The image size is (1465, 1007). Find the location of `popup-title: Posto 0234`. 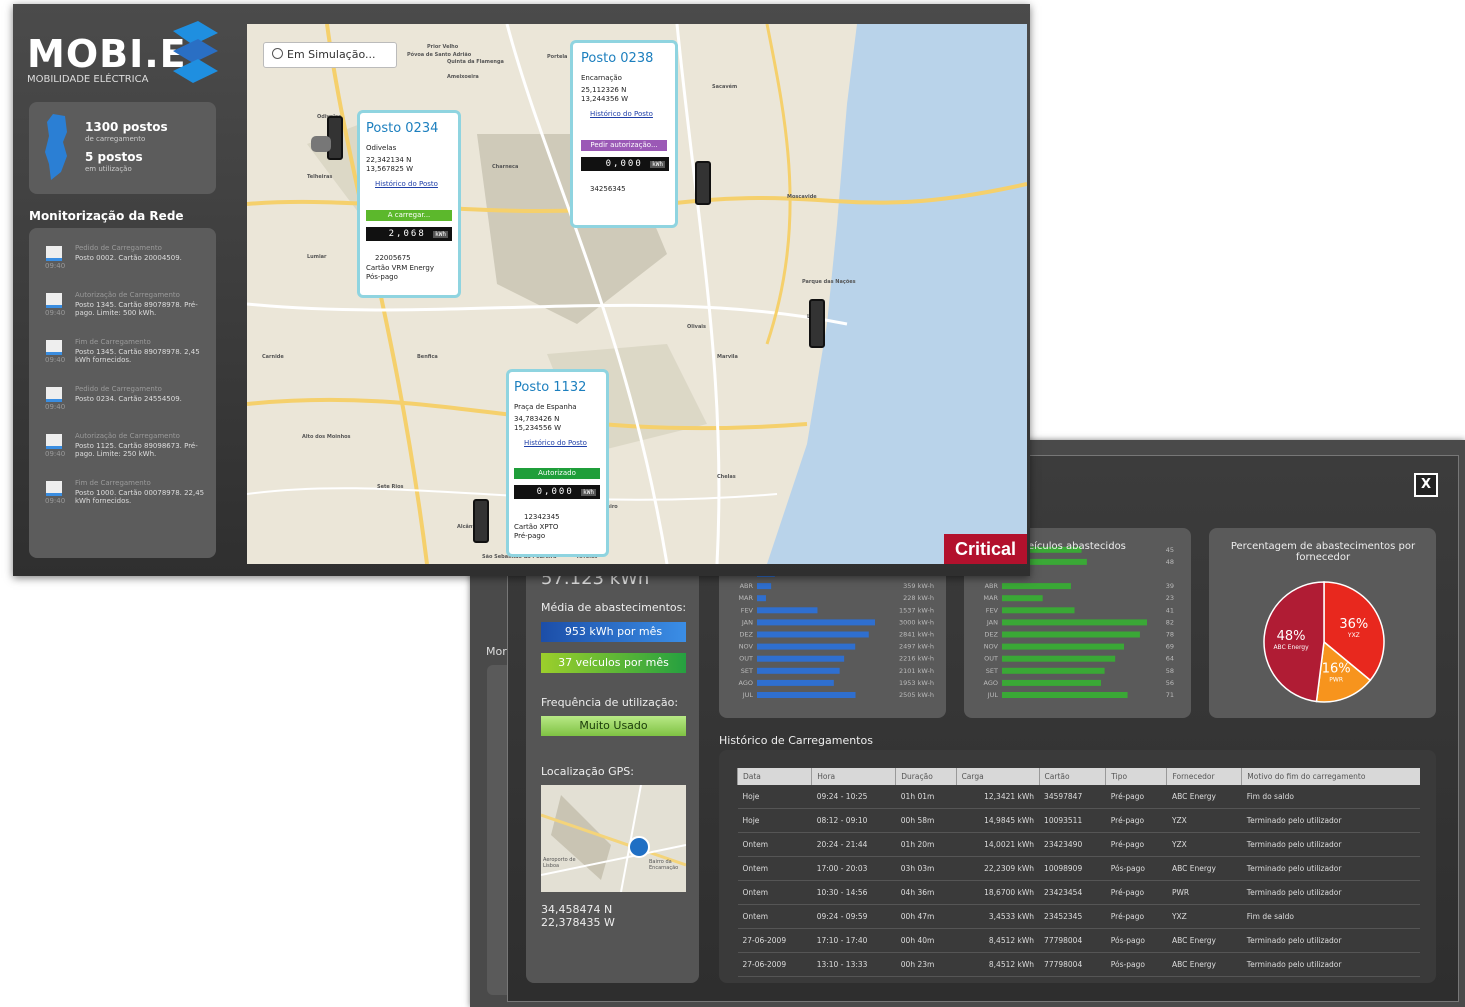

popup-title: Posto 0234 is located at coordinates (402, 128).